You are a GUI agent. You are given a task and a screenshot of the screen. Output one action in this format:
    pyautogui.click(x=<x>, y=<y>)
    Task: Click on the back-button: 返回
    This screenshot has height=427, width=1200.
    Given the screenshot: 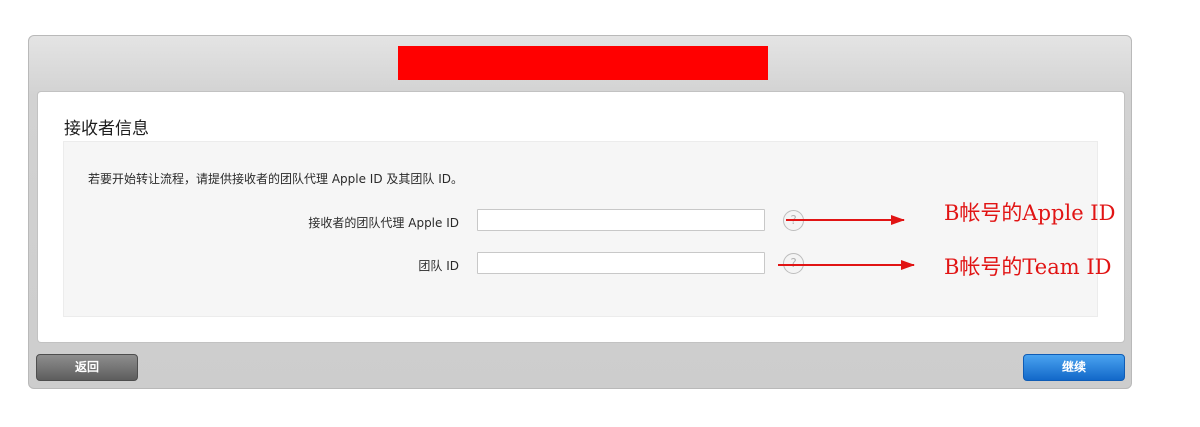 What is the action you would take?
    pyautogui.click(x=87, y=367)
    